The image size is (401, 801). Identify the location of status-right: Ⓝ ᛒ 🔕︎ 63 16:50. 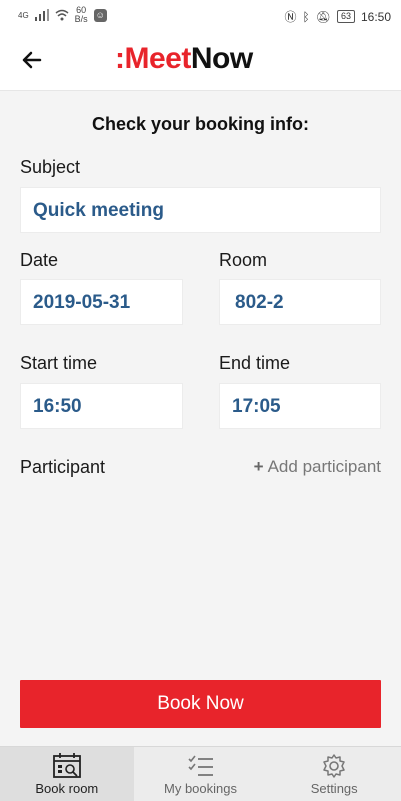
(338, 16).